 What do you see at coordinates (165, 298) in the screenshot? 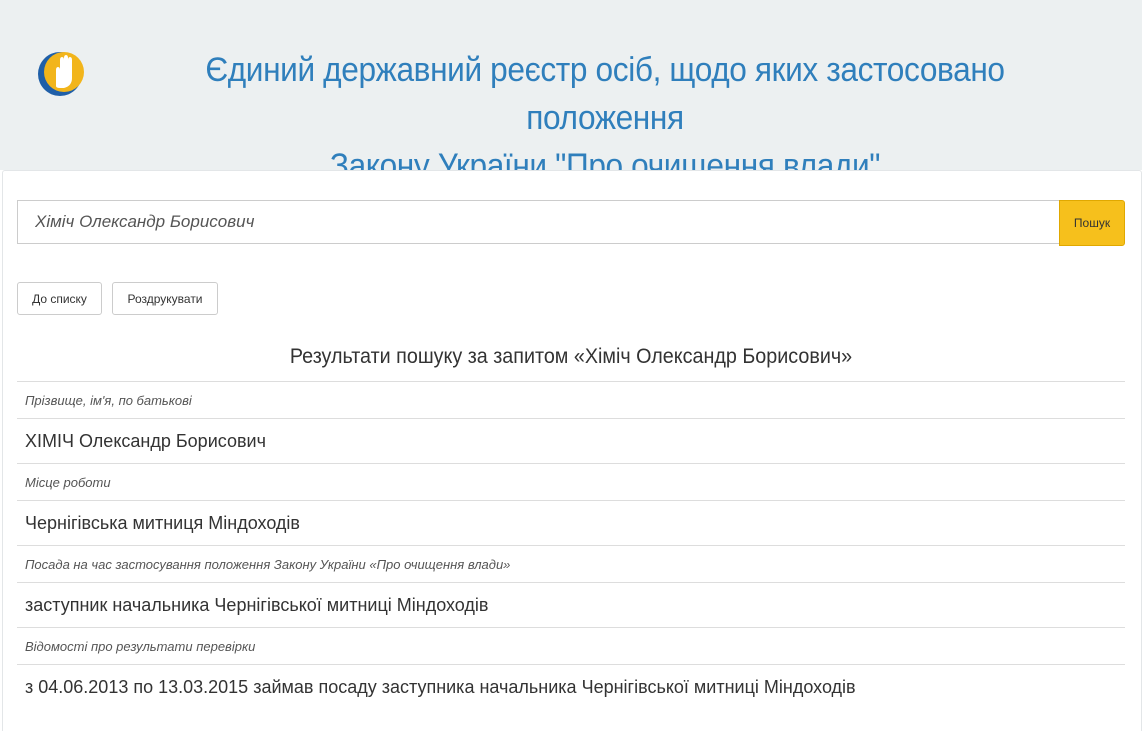
I see `print-button: Роздрукувати` at bounding box center [165, 298].